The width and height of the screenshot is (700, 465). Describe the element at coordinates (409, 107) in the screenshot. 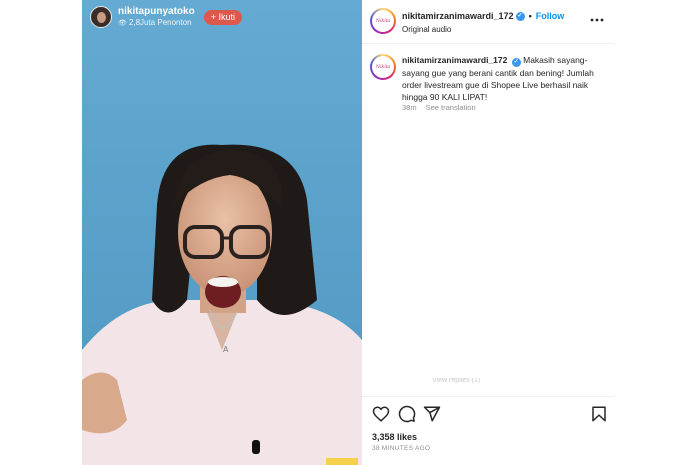

I see `caption-age: 38m` at that location.